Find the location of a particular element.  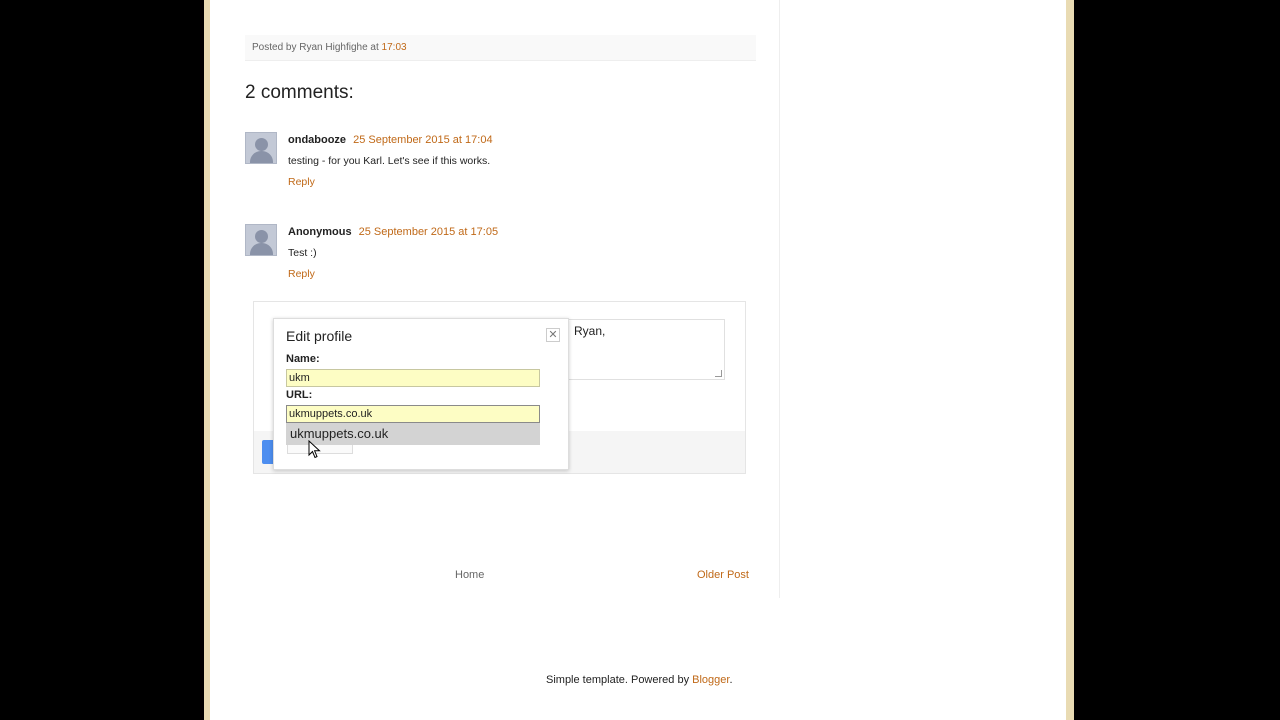

footer-attribution: Simple template. Powered by Blogger. is located at coordinates (639, 680).